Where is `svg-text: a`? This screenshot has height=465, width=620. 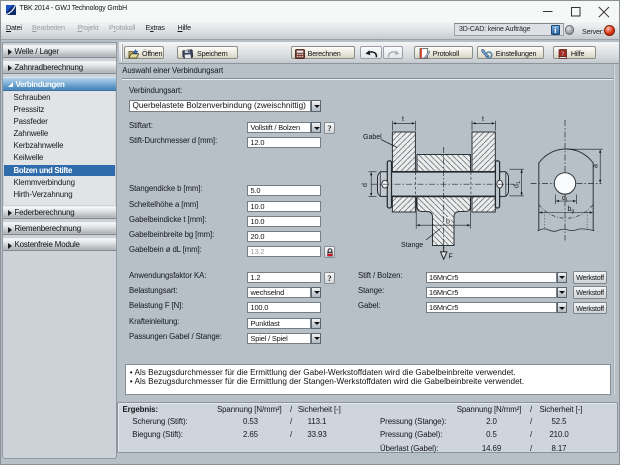
svg-text: a is located at coordinates (596, 166).